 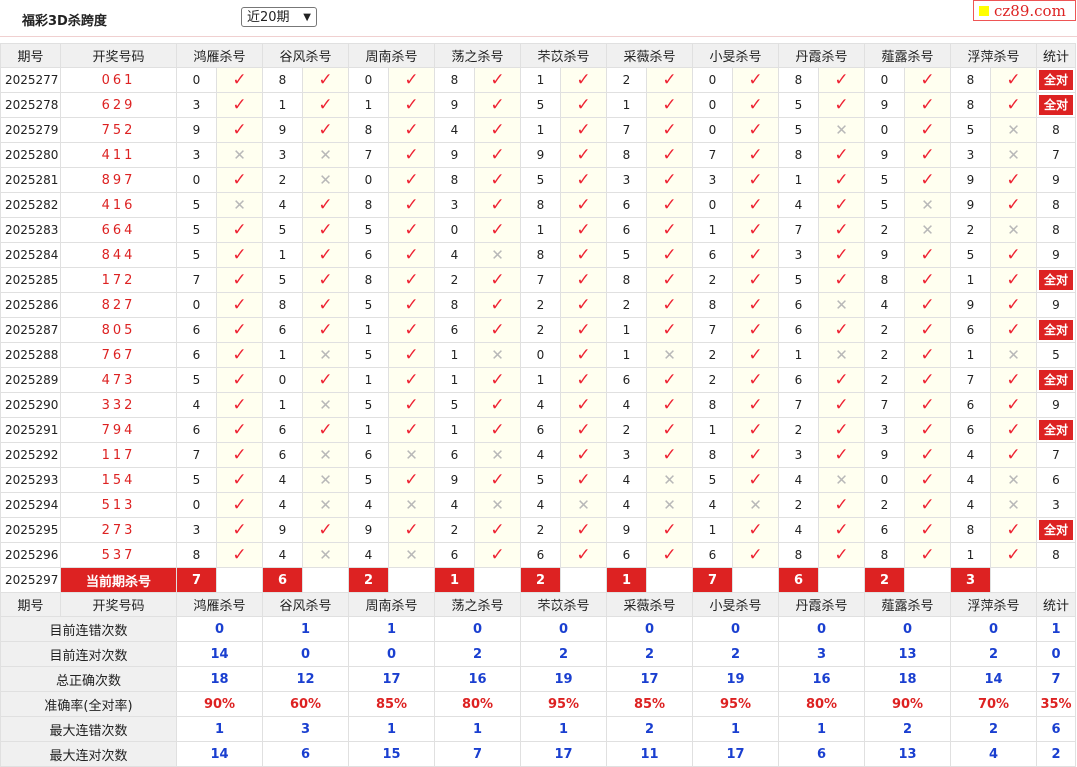 What do you see at coordinates (993, 629) in the screenshot?
I see `stats-value: 0` at bounding box center [993, 629].